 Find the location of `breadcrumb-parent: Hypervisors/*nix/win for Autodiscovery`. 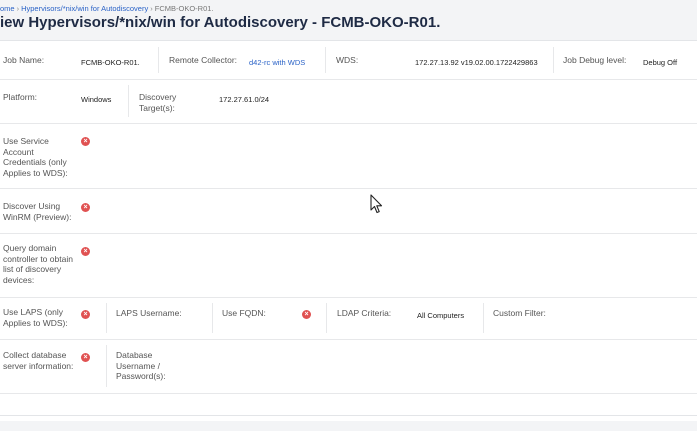

breadcrumb-parent: Hypervisors/*nix/win for Autodiscovery is located at coordinates (84, 8).